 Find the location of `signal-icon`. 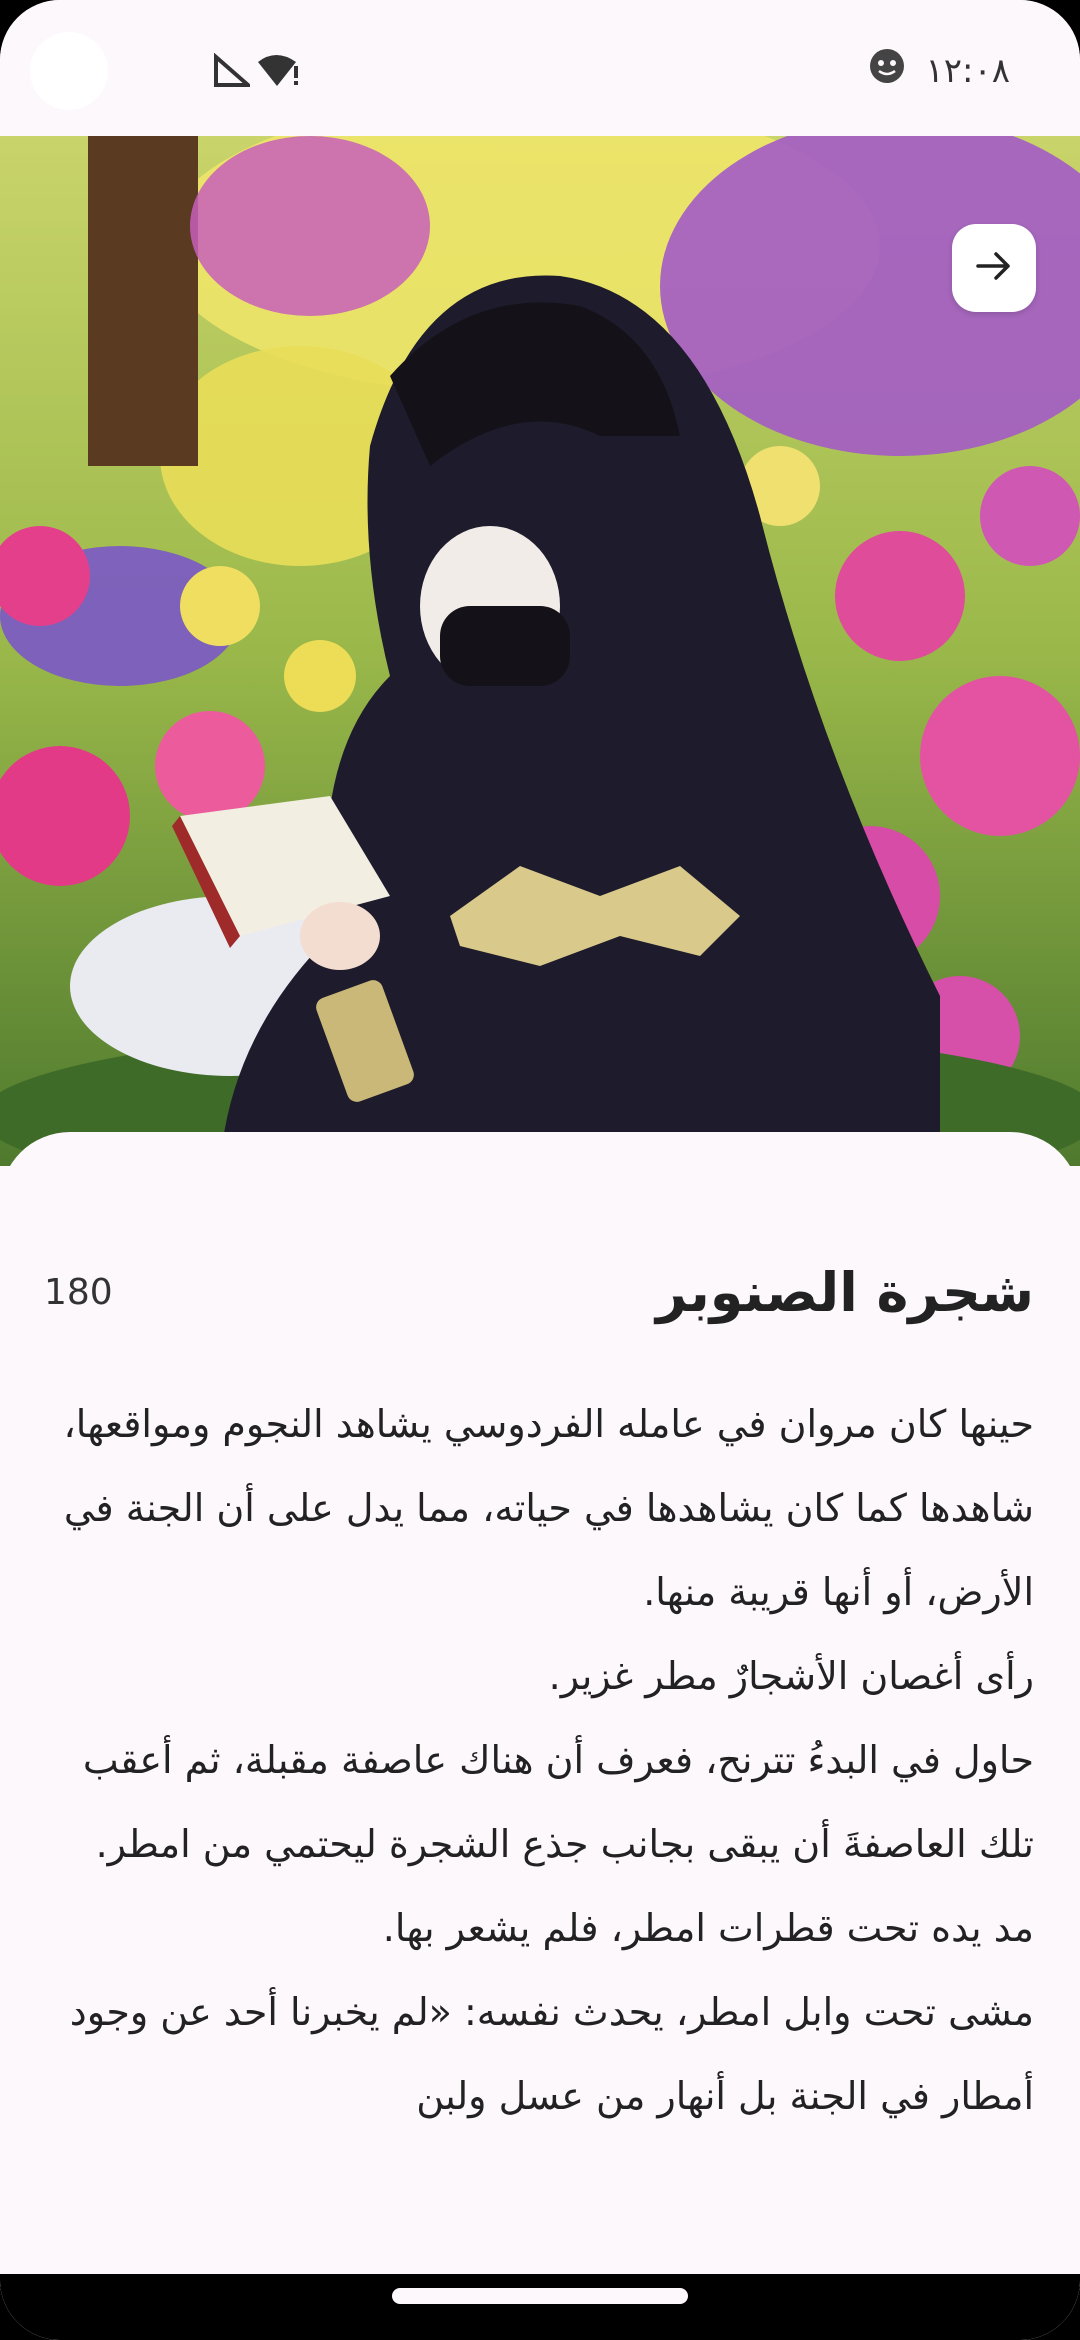

signal-icon is located at coordinates (234, 71).